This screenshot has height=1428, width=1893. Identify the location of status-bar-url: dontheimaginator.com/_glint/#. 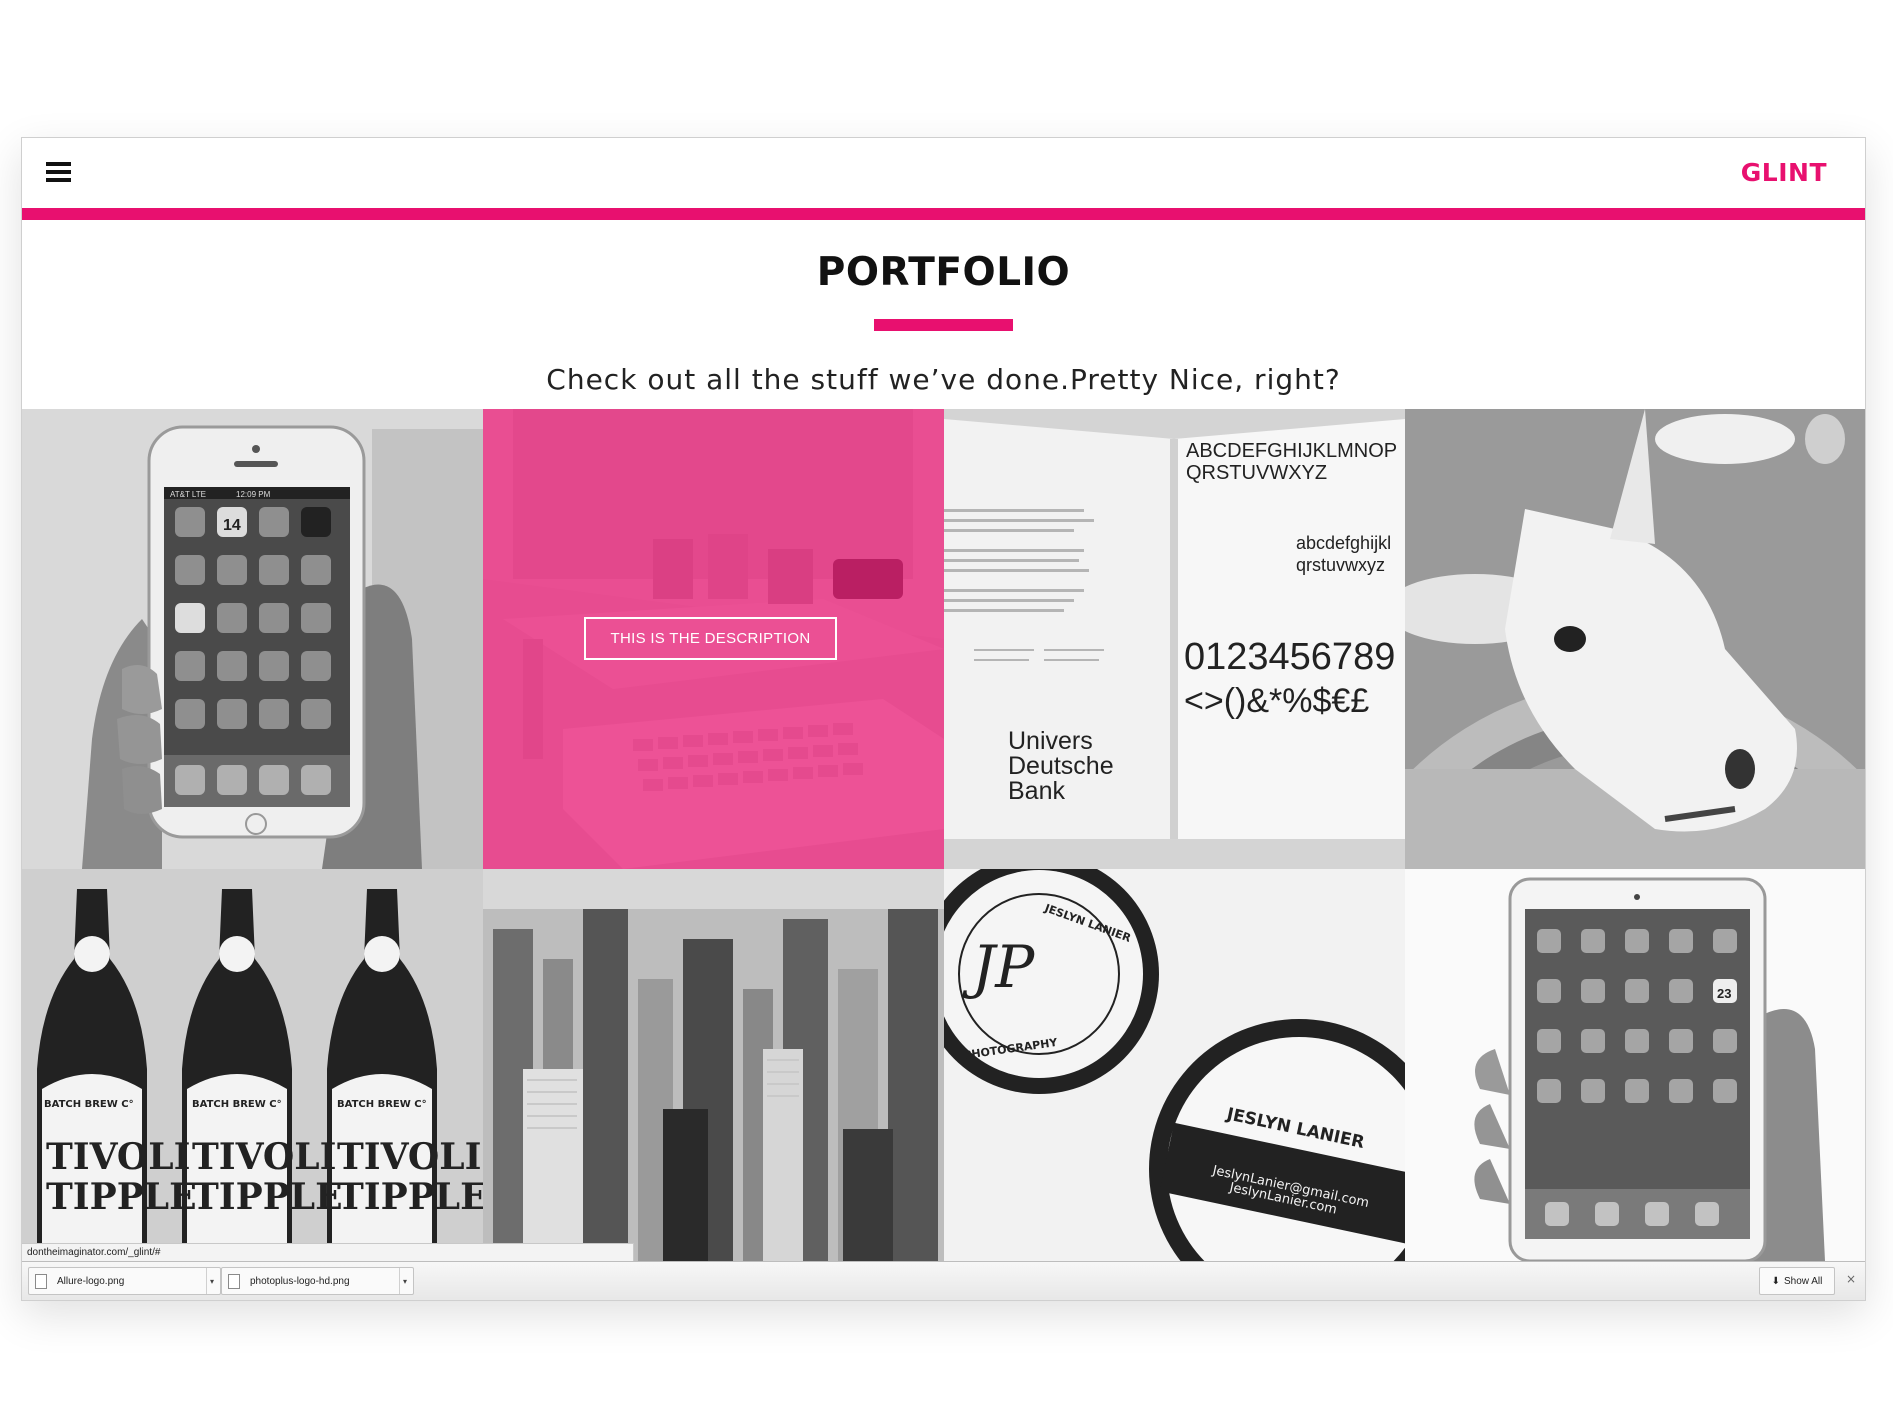
(328, 1252).